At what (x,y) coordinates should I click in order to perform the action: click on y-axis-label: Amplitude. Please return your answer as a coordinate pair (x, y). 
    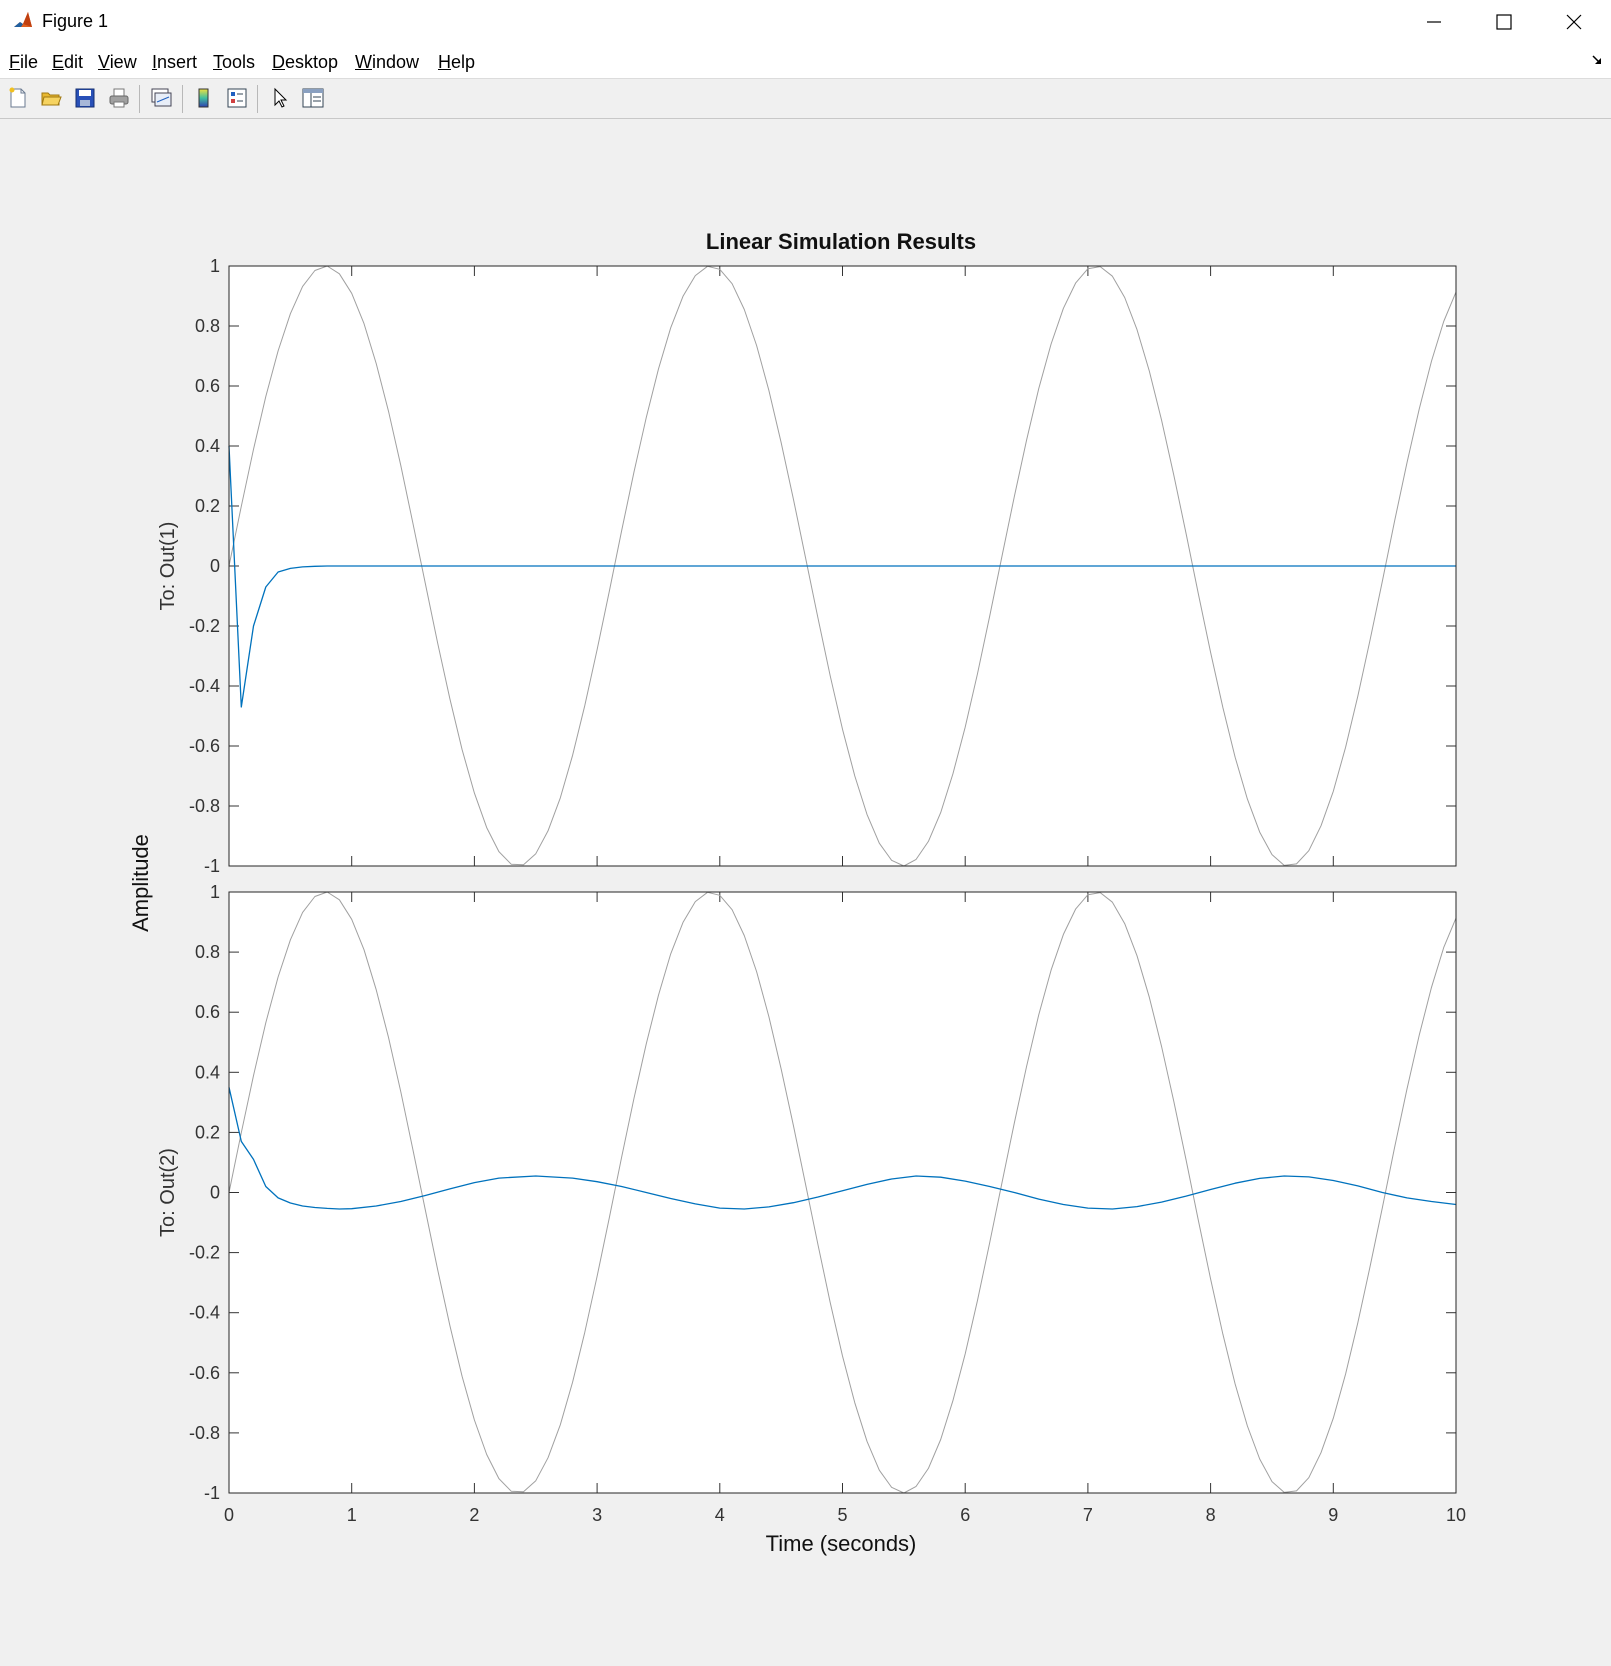
    Looking at the image, I should click on (140, 883).